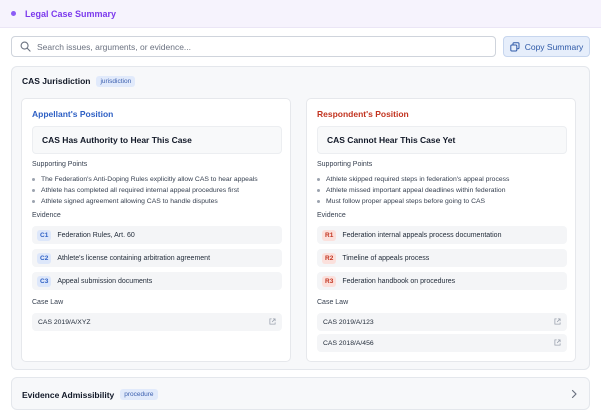  Describe the element at coordinates (71, 13) in the screenshot. I see `page-title: Legal Case Summary` at that location.